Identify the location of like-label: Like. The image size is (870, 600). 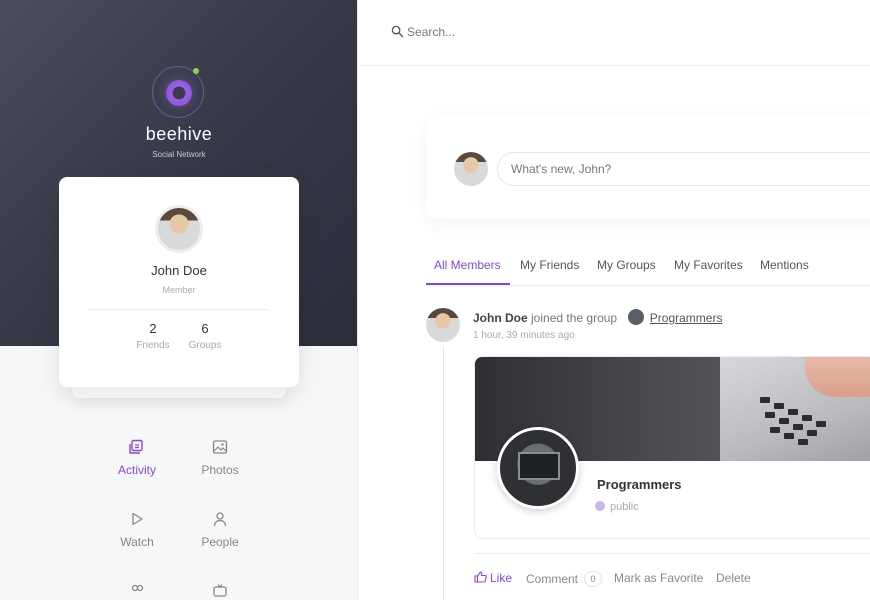
(501, 578).